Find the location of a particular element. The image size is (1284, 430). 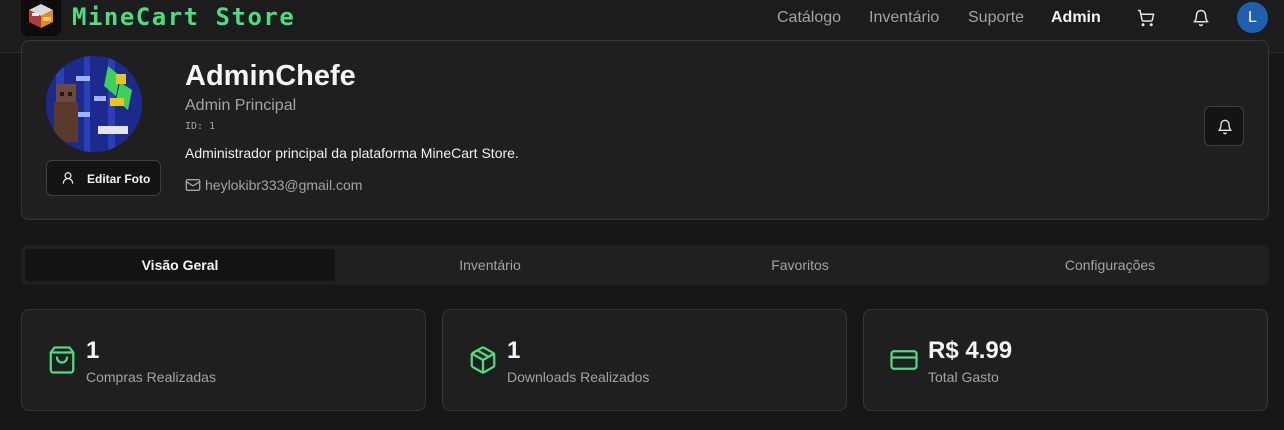

edit-photo-button: Editar Foto is located at coordinates (103, 178).